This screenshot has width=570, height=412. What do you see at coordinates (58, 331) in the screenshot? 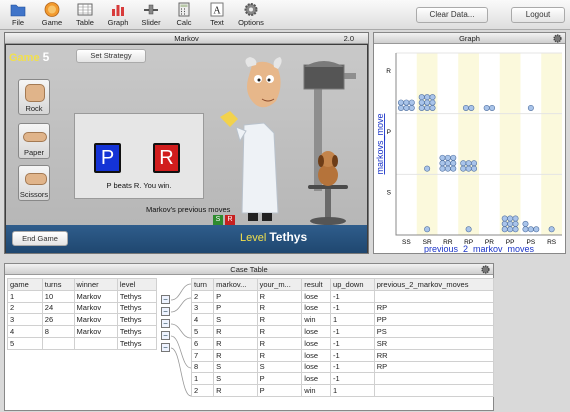
I see `games-cell: 8` at bounding box center [58, 331].